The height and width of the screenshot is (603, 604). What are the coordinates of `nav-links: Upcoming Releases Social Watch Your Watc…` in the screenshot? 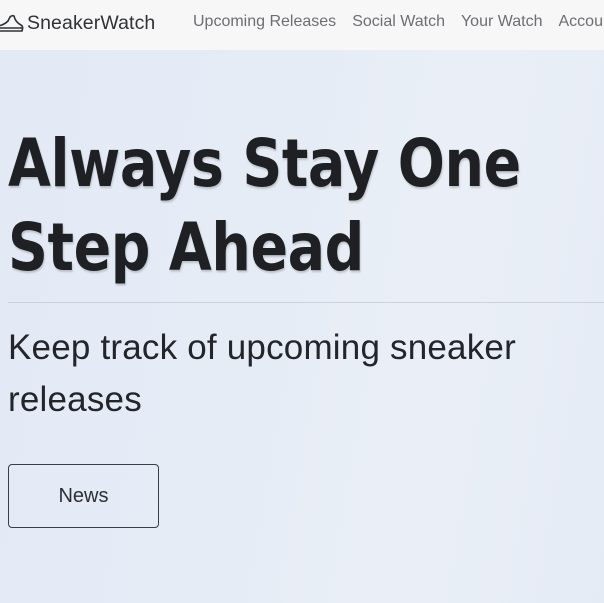 It's located at (398, 22).